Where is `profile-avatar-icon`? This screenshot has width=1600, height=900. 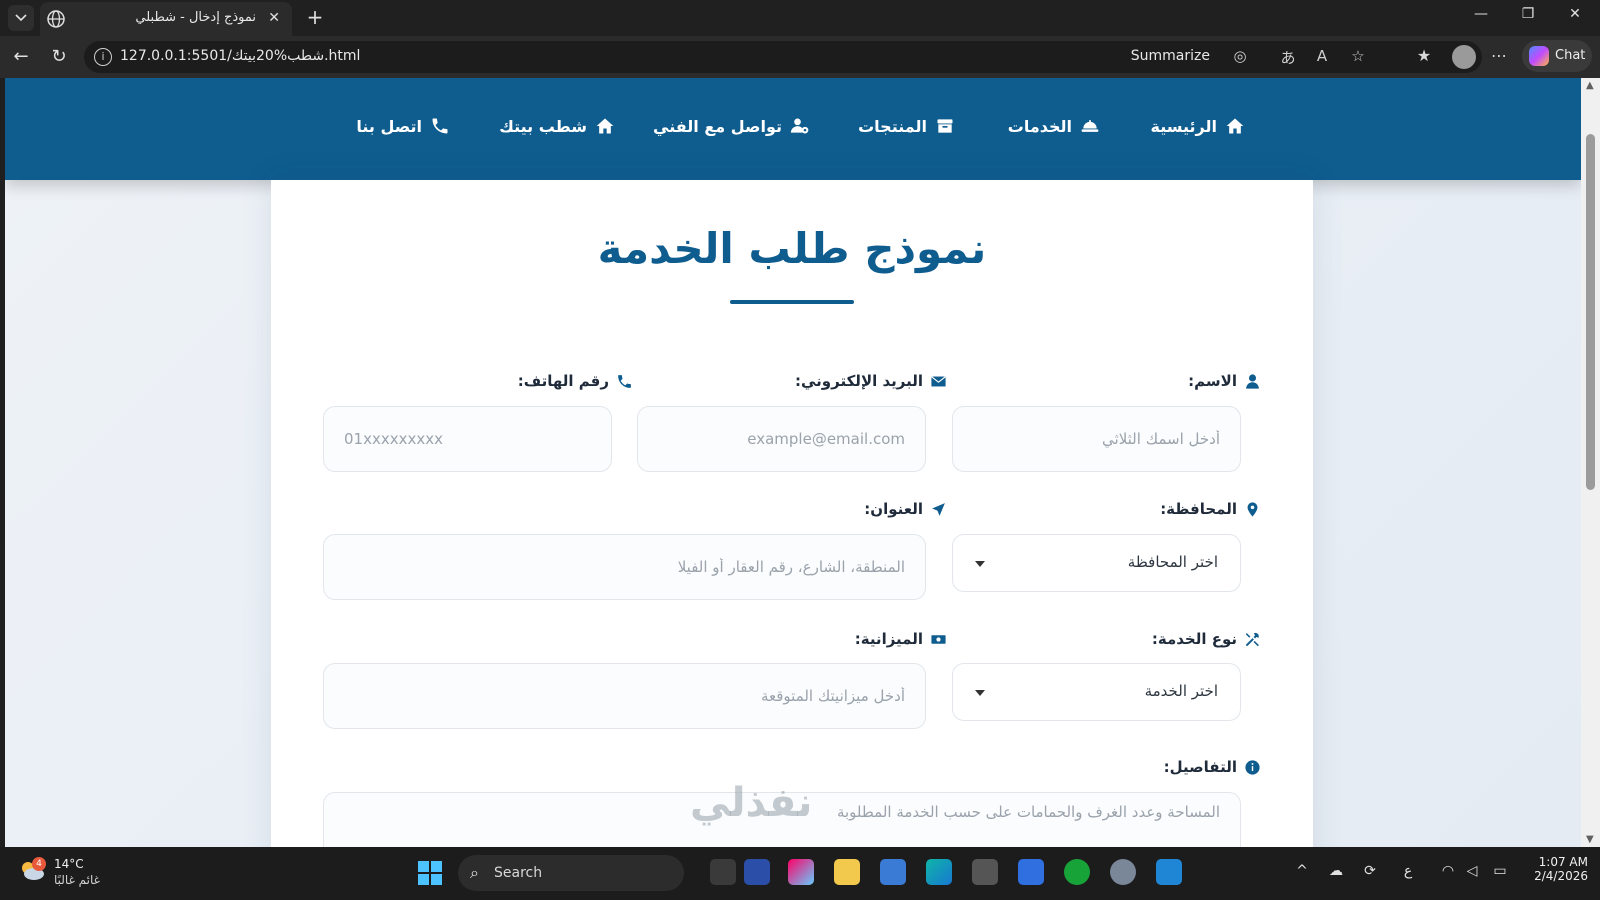
profile-avatar-icon is located at coordinates (1464, 57).